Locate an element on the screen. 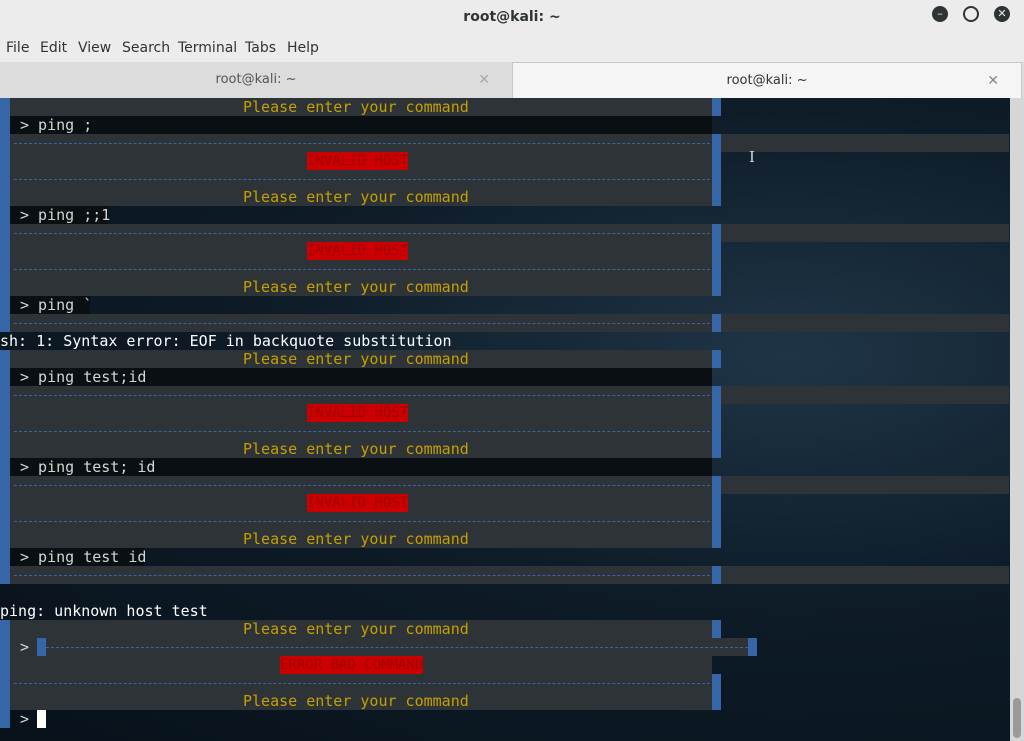 The height and width of the screenshot is (741, 1024). menu-terminal: Terminal is located at coordinates (207, 48).